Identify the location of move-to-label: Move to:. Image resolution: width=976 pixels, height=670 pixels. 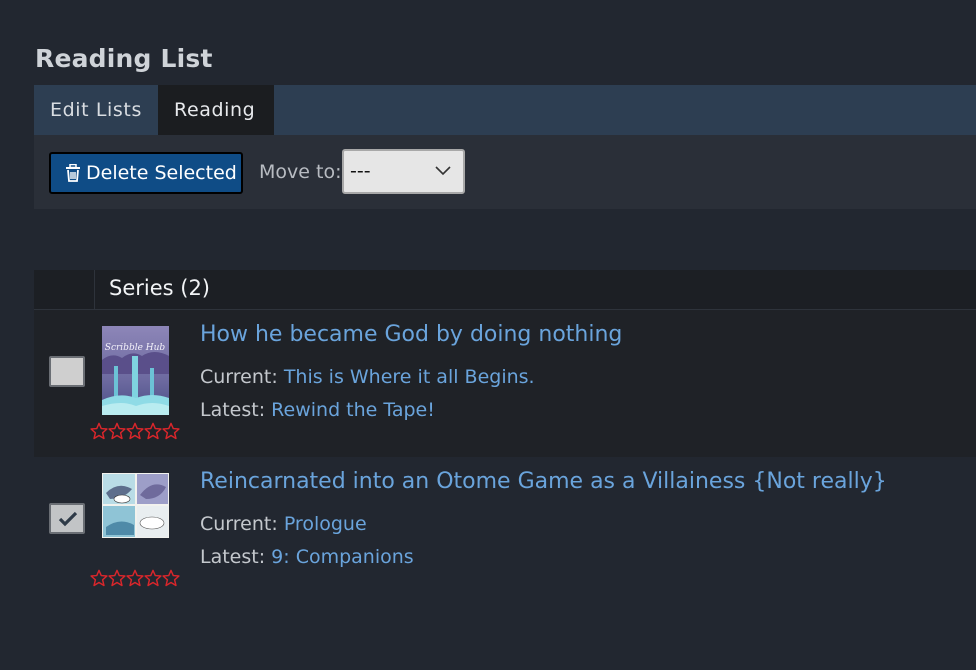
(300, 172).